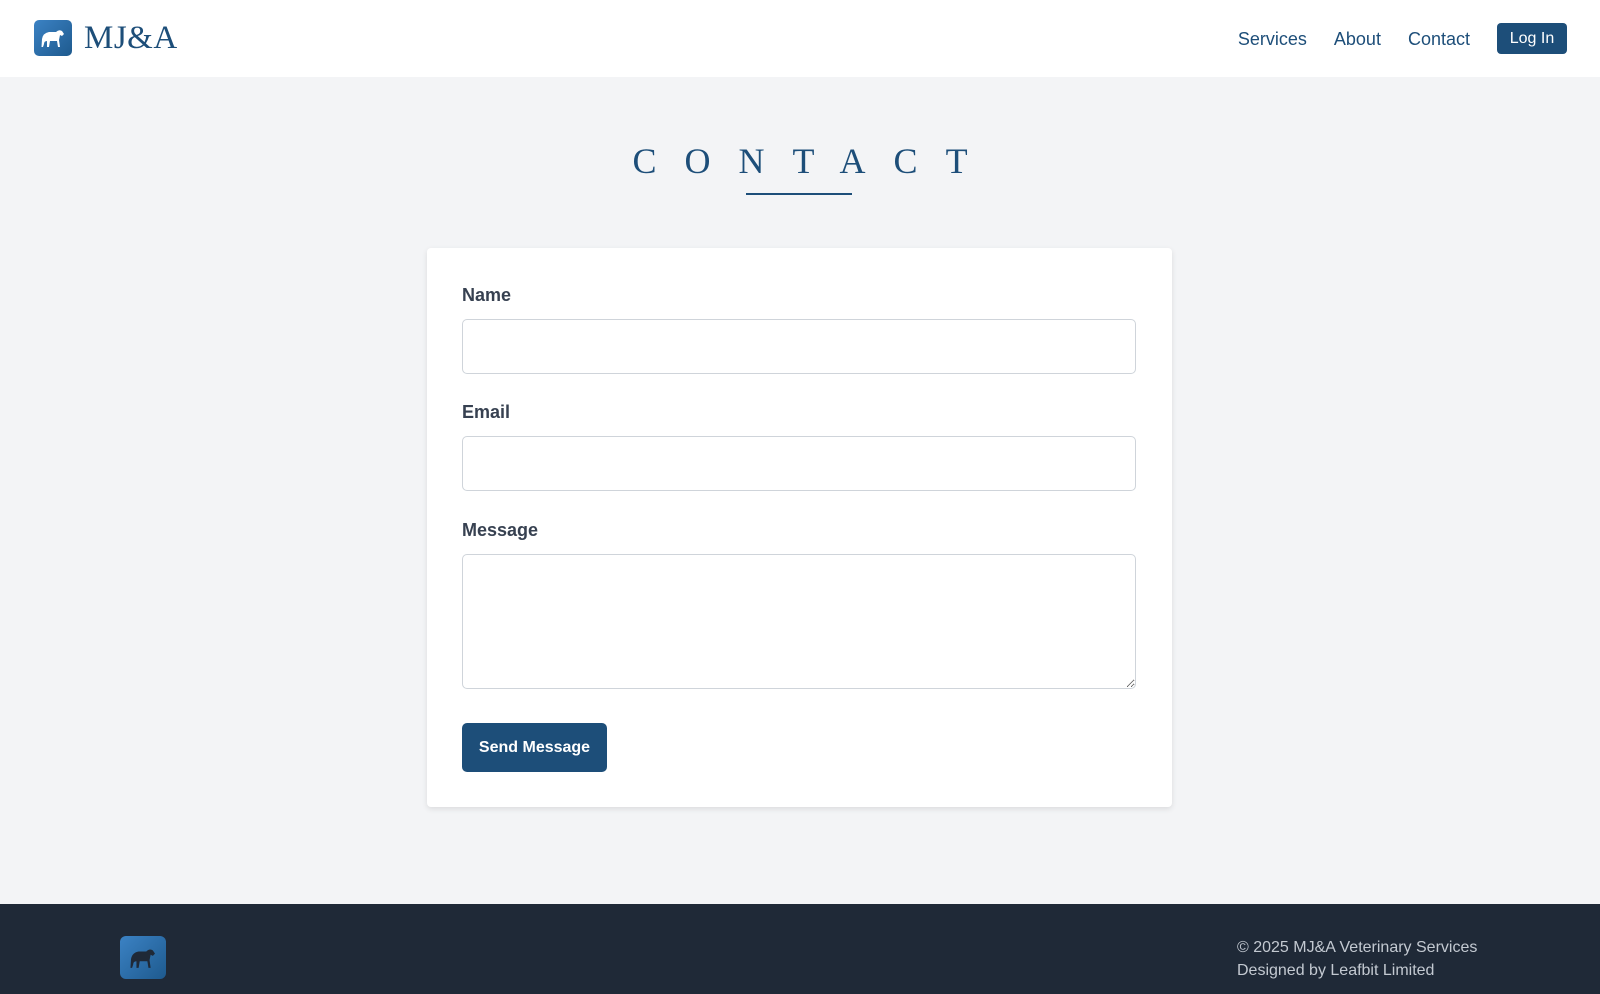 The height and width of the screenshot is (994, 1600). I want to click on title-underline, so click(799, 194).